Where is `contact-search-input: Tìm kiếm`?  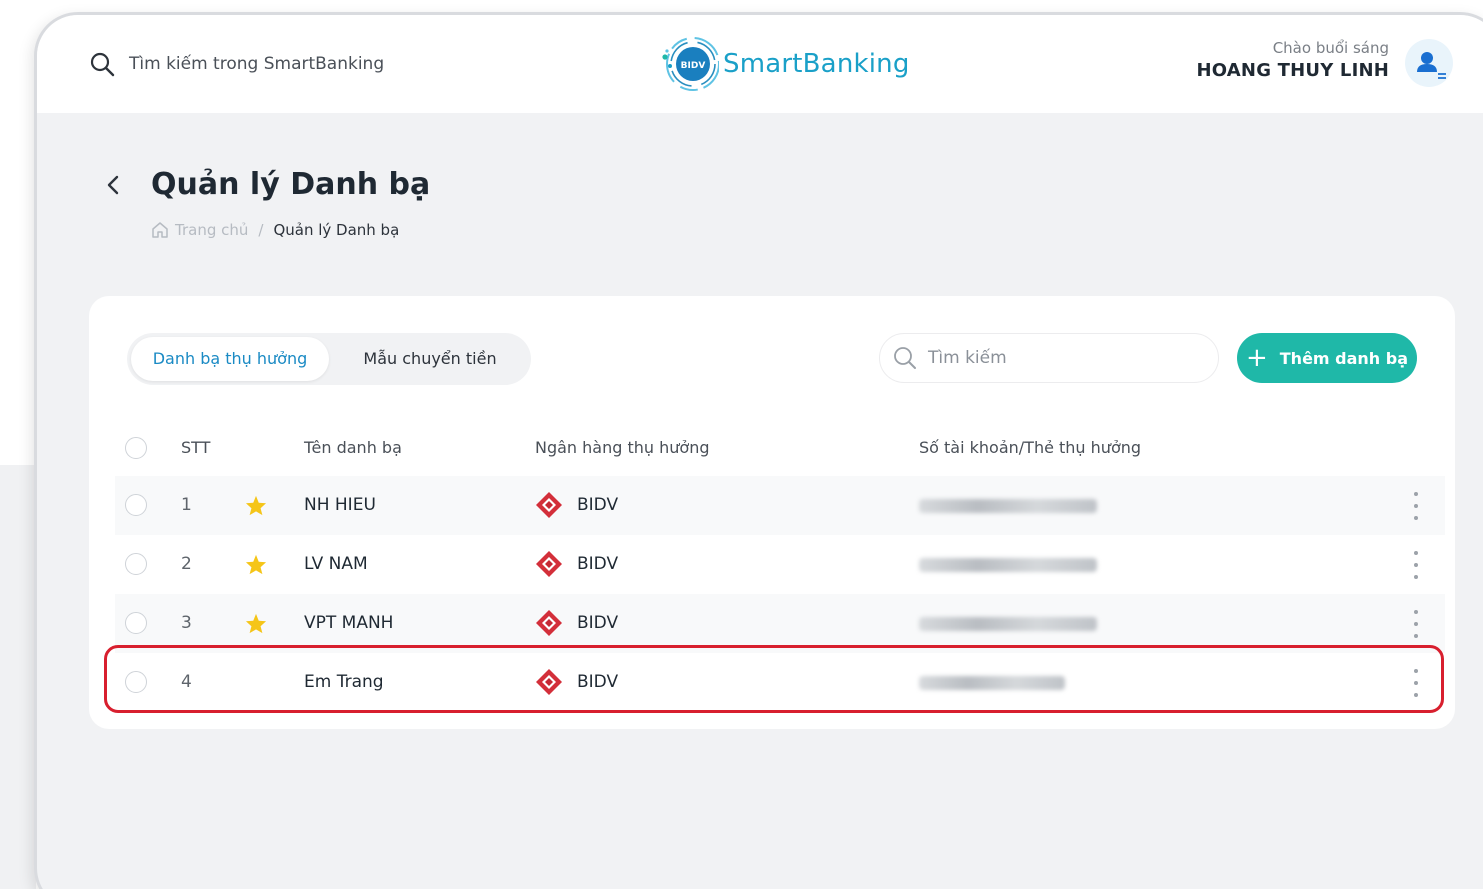
contact-search-input: Tìm kiếm is located at coordinates (1049, 358).